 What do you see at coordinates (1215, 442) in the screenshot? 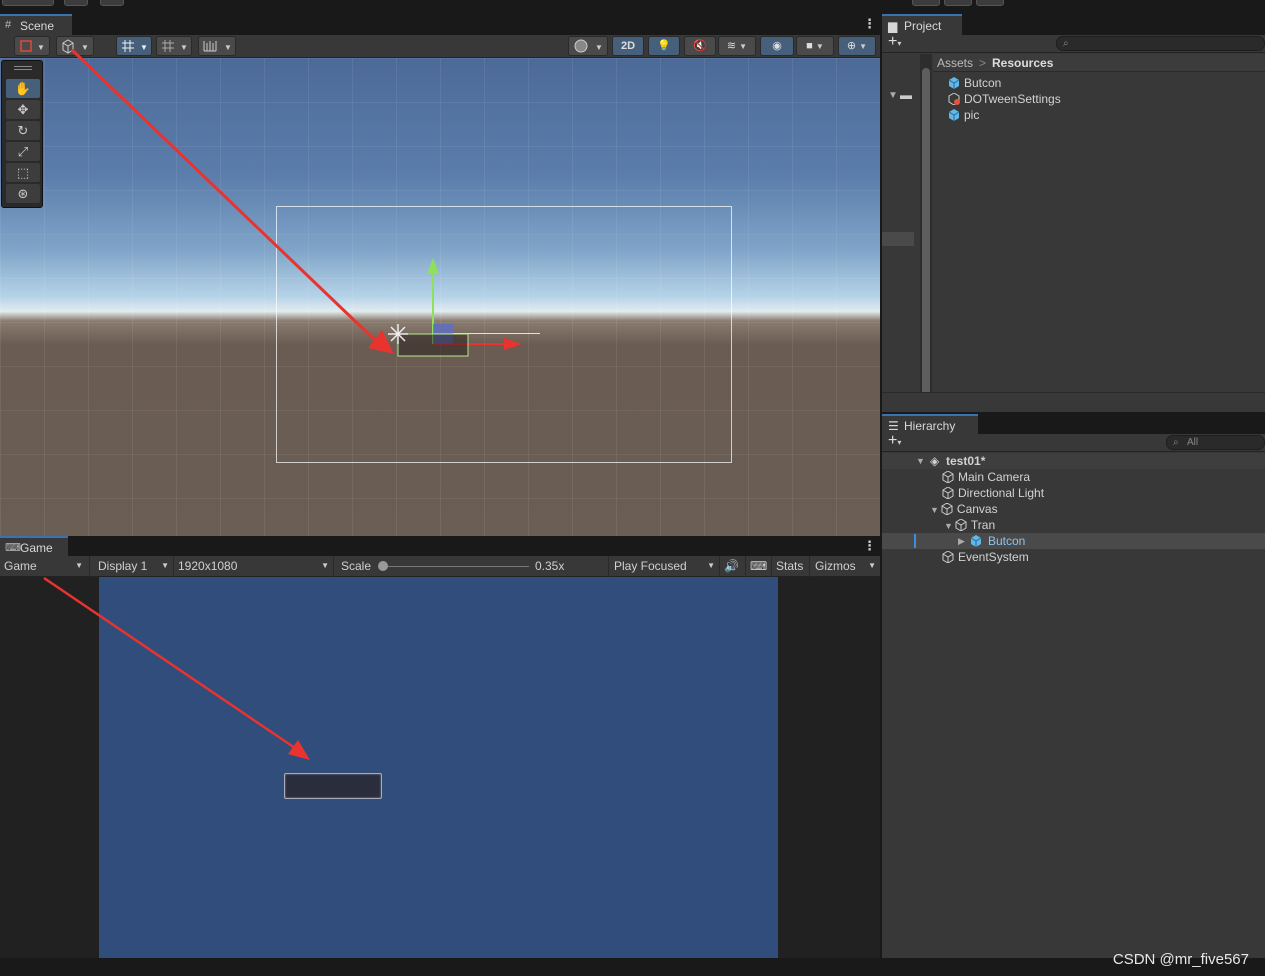
I see `hierarchy-search-input: ⌕ All` at bounding box center [1215, 442].